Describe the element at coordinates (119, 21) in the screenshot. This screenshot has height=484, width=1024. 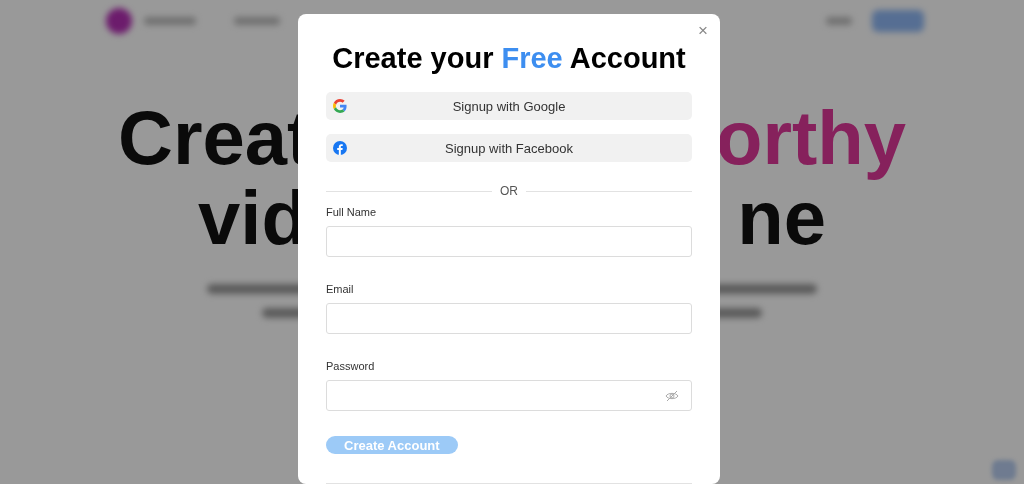
I see `logo-icon` at that location.